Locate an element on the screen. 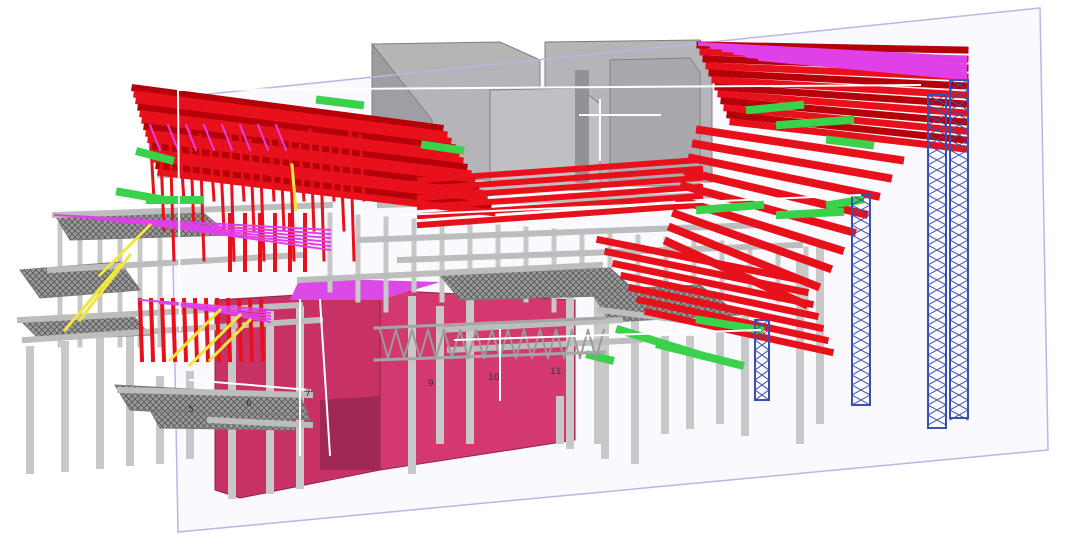 Image resolution: width=1080 pixels, height=554 pixels. grid-label: 10 is located at coordinates (494, 378).